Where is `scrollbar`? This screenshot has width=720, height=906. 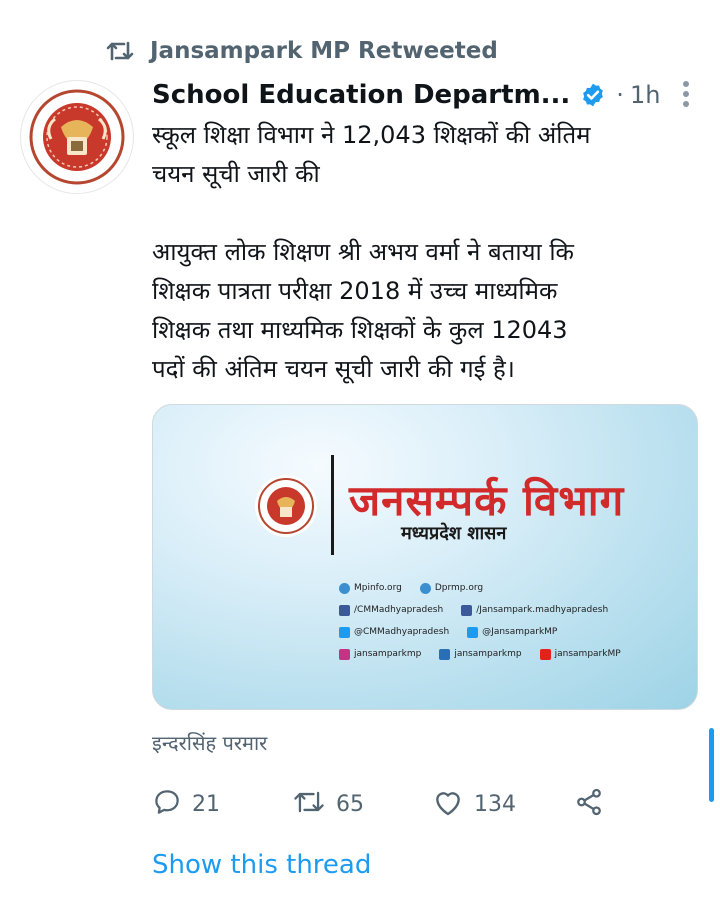
scrollbar is located at coordinates (711, 765).